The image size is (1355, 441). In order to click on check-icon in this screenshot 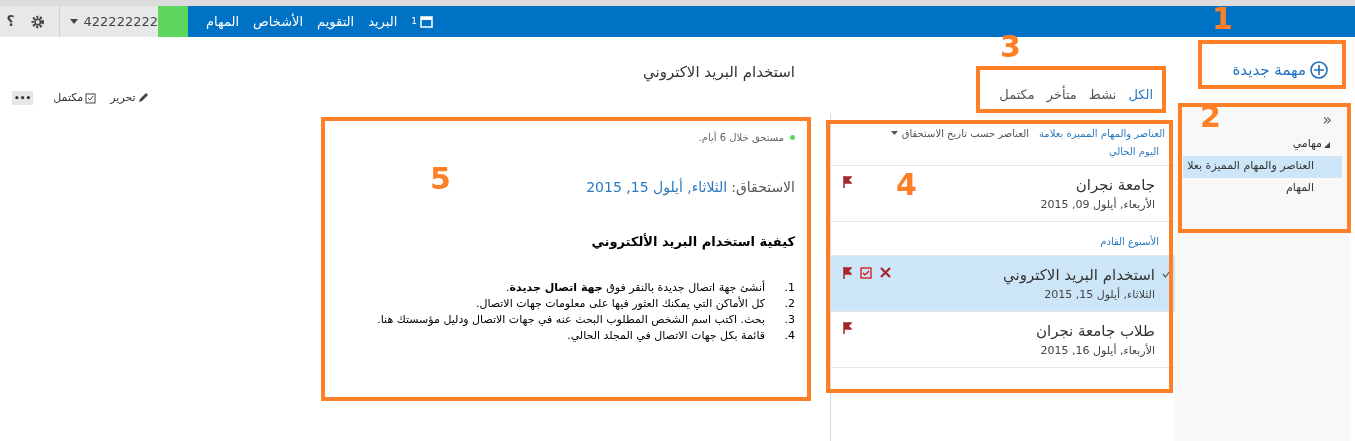, I will do `click(1166, 274)`.